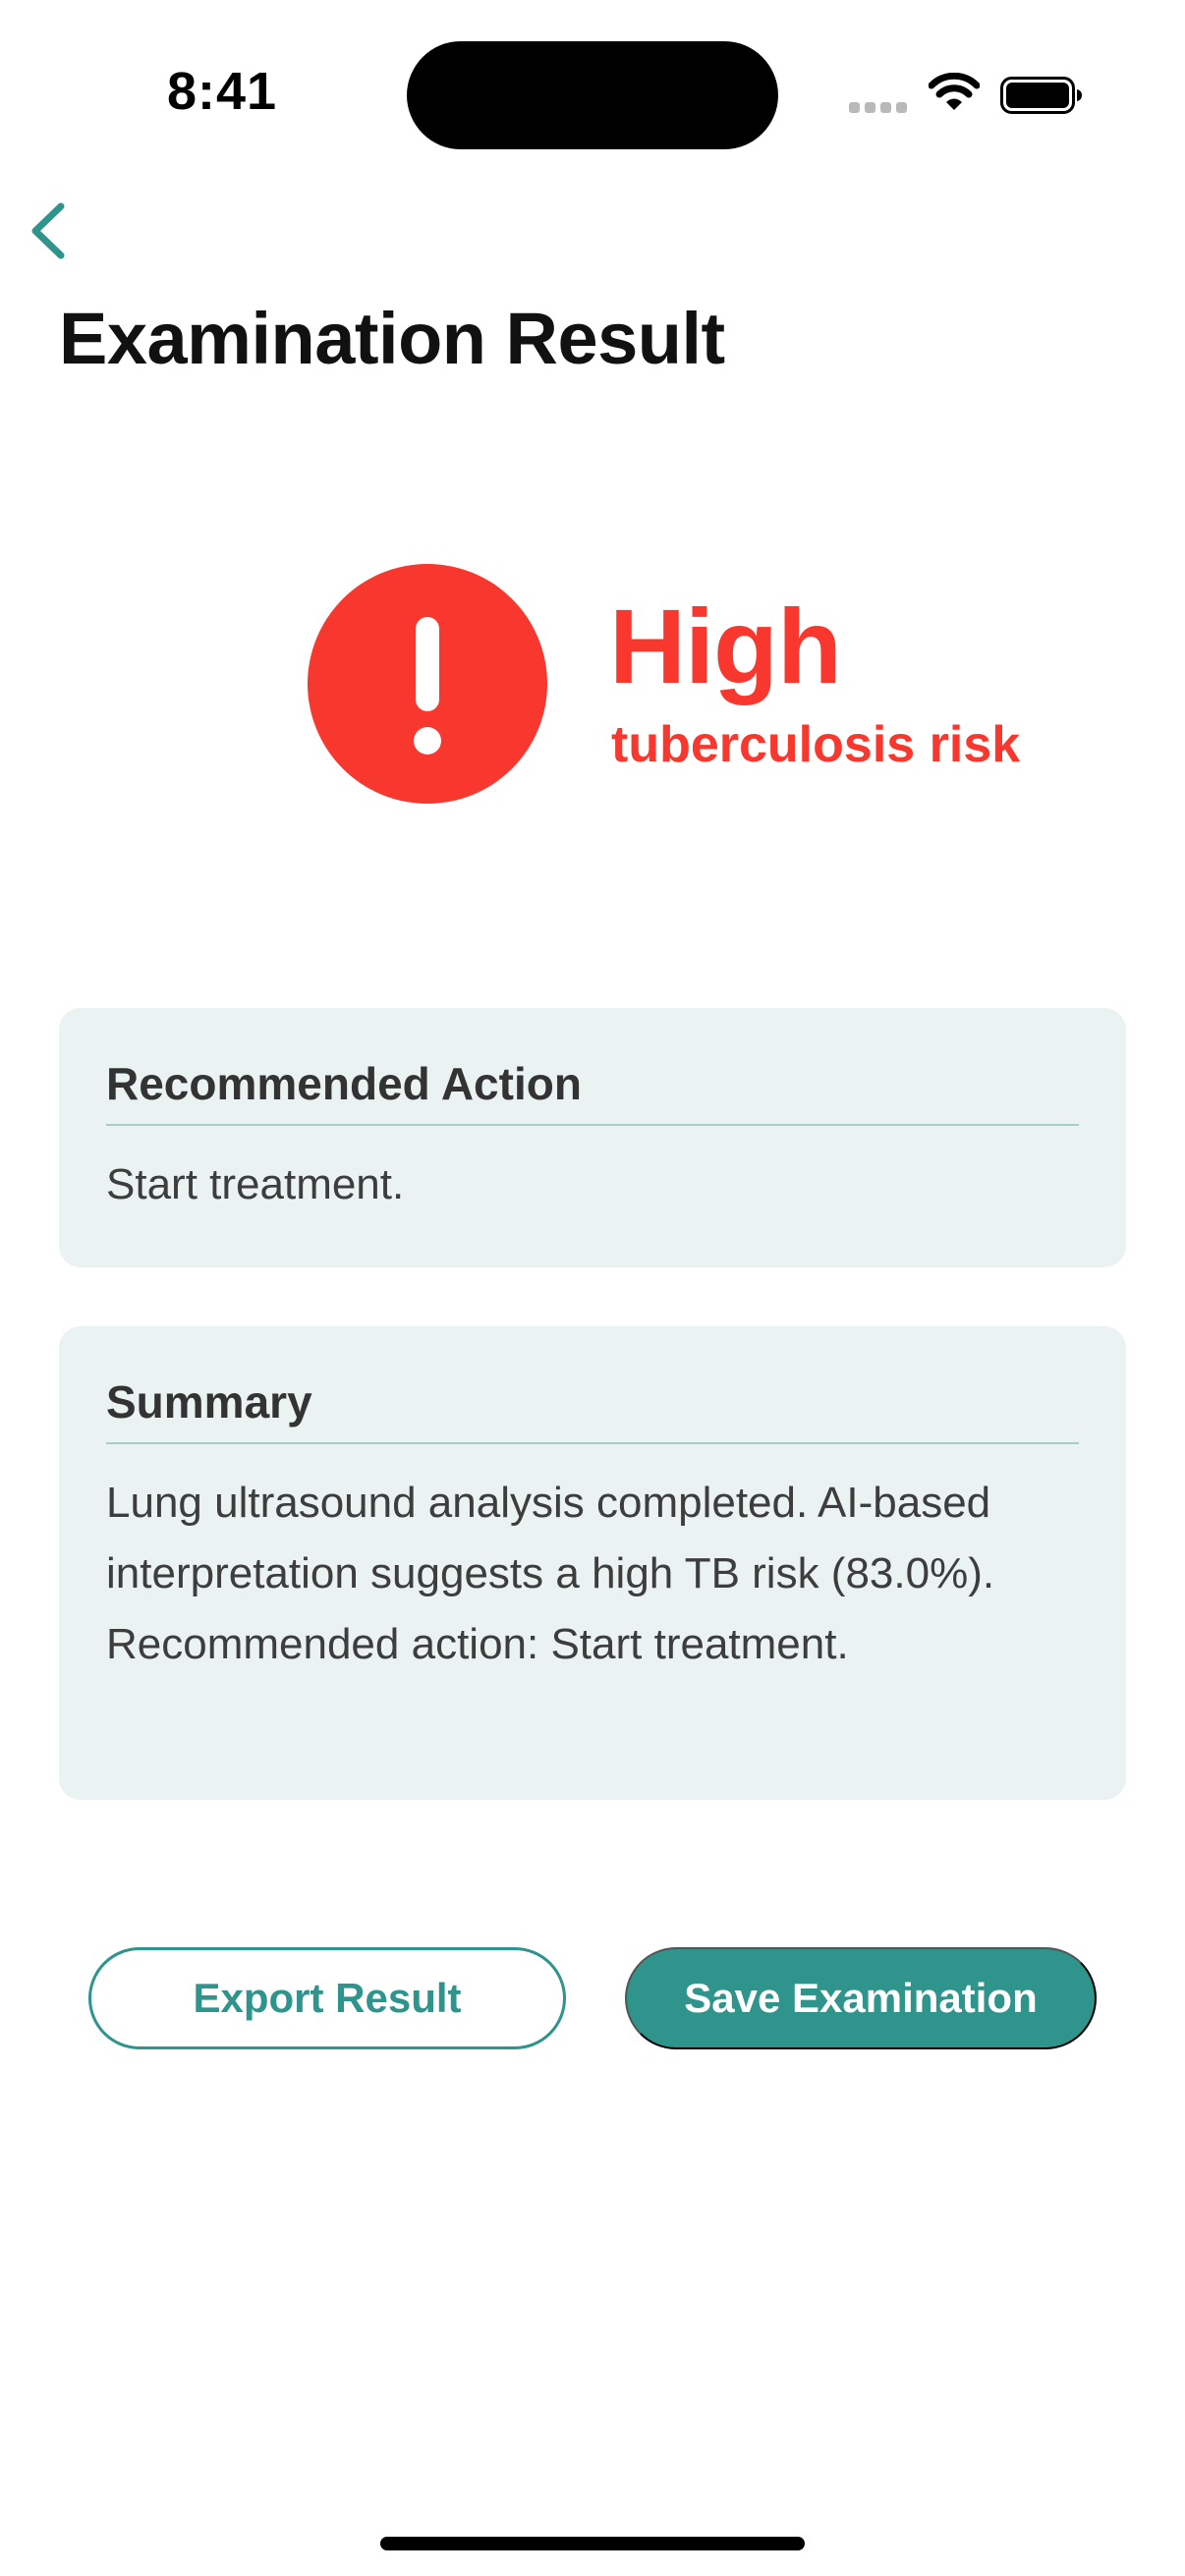  I want to click on recommended-action-card: Recommended Action Start treatment., so click(592, 1137).